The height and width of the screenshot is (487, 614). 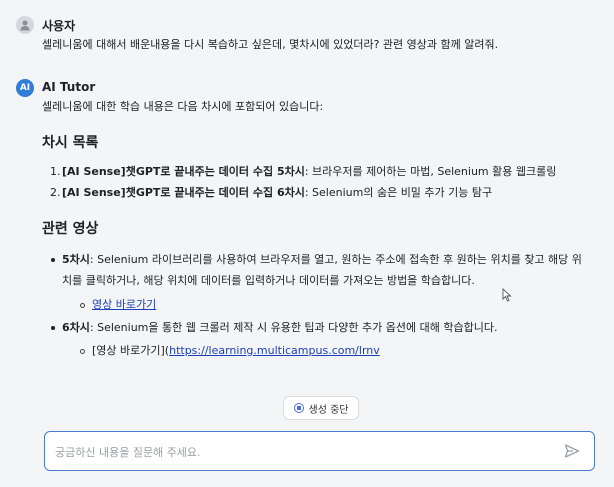 What do you see at coordinates (128, 452) in the screenshot?
I see `chat-input-placeholder: 궁금하신 내용을 질문해 주세요.` at bounding box center [128, 452].